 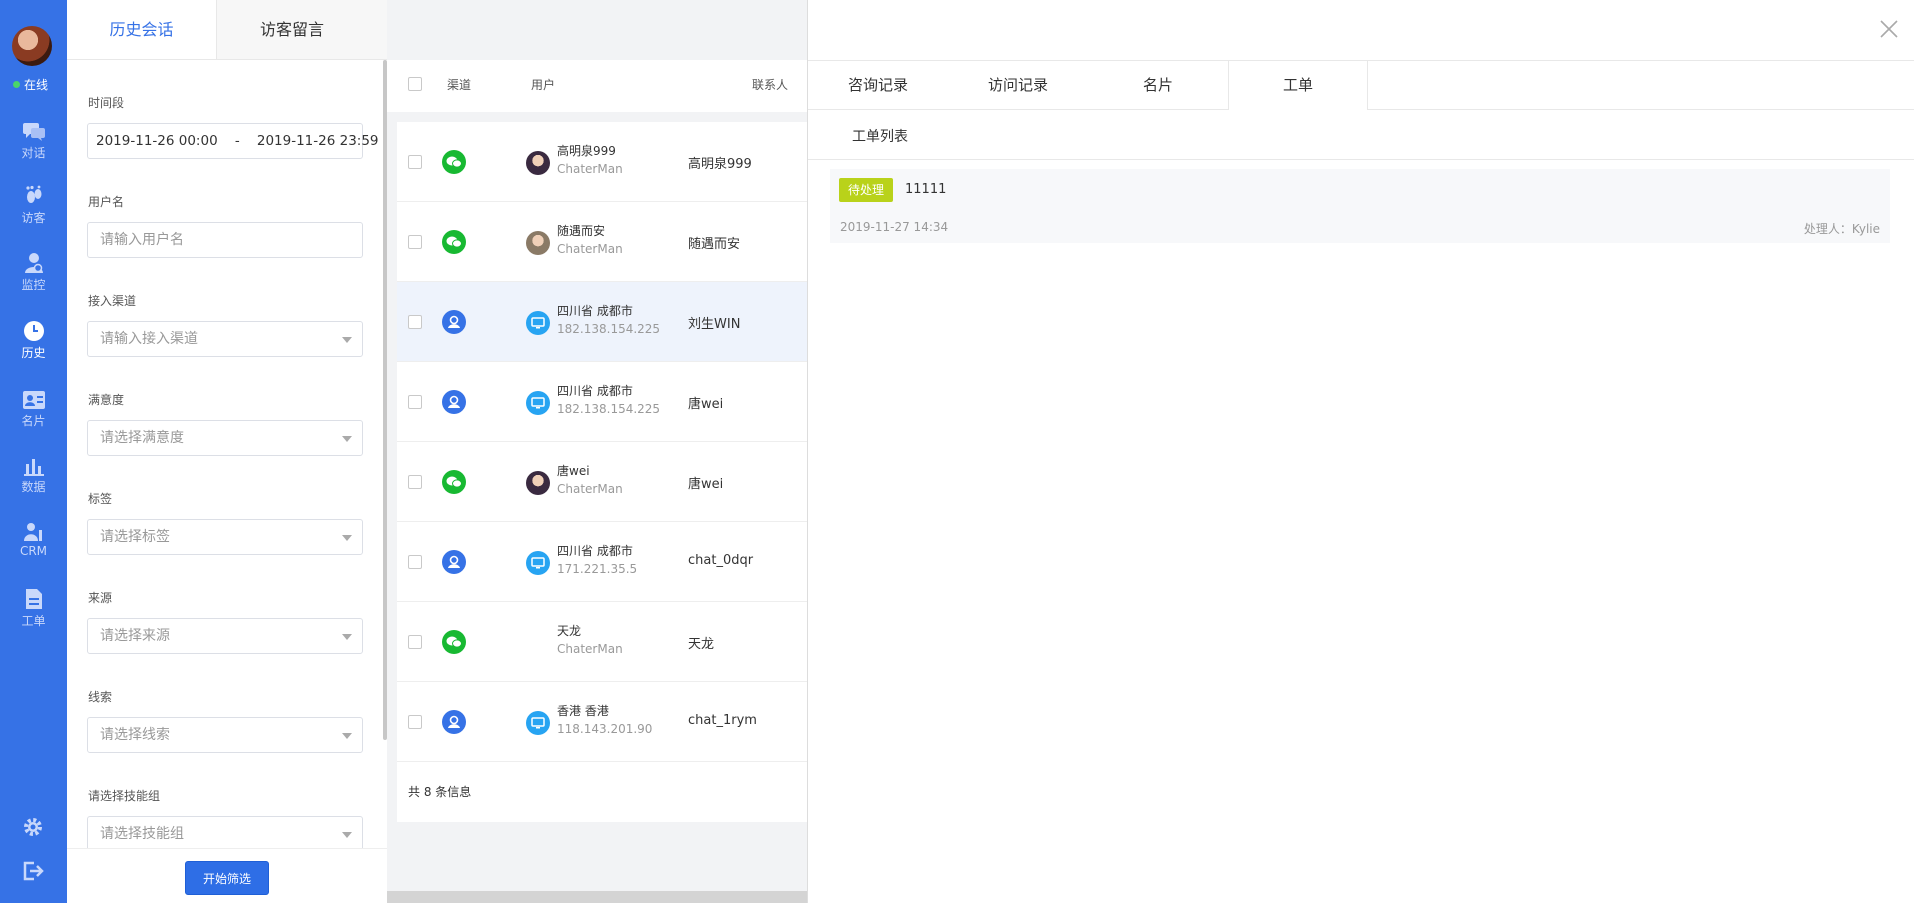 I want to click on nav-item-data: 数据, so click(x=33, y=475).